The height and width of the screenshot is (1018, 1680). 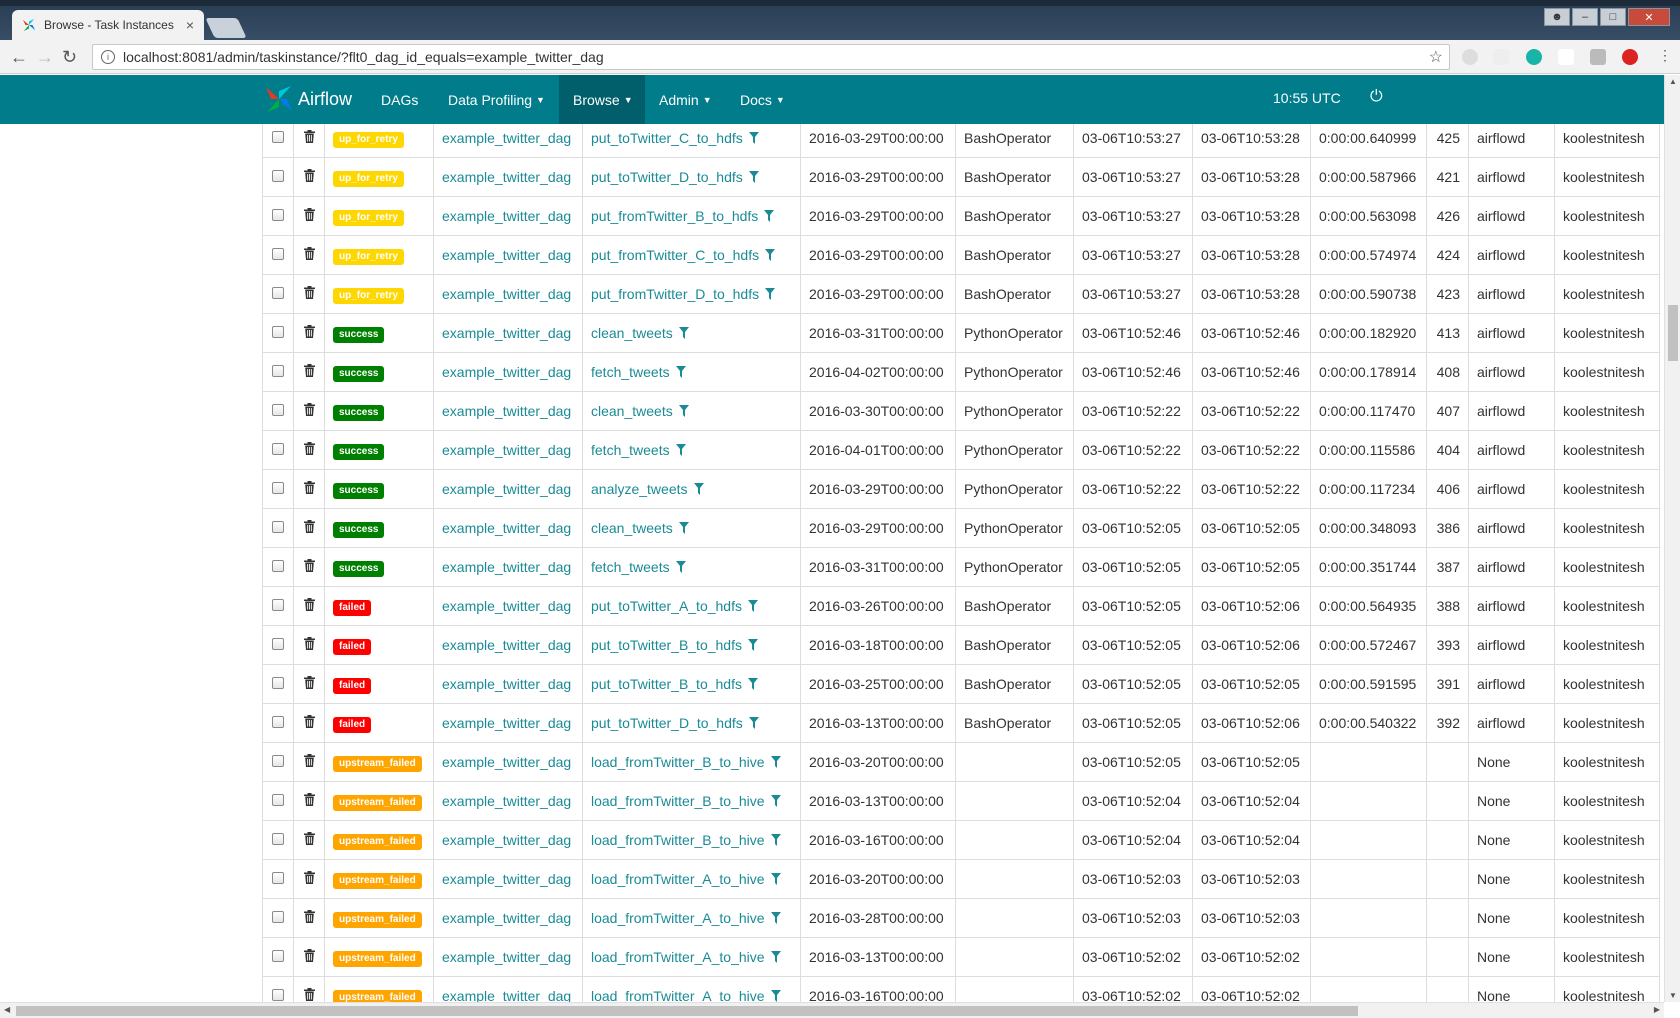 I want to click on horizontal-scrollbar: ◀ ▶, so click(x=832, y=1010).